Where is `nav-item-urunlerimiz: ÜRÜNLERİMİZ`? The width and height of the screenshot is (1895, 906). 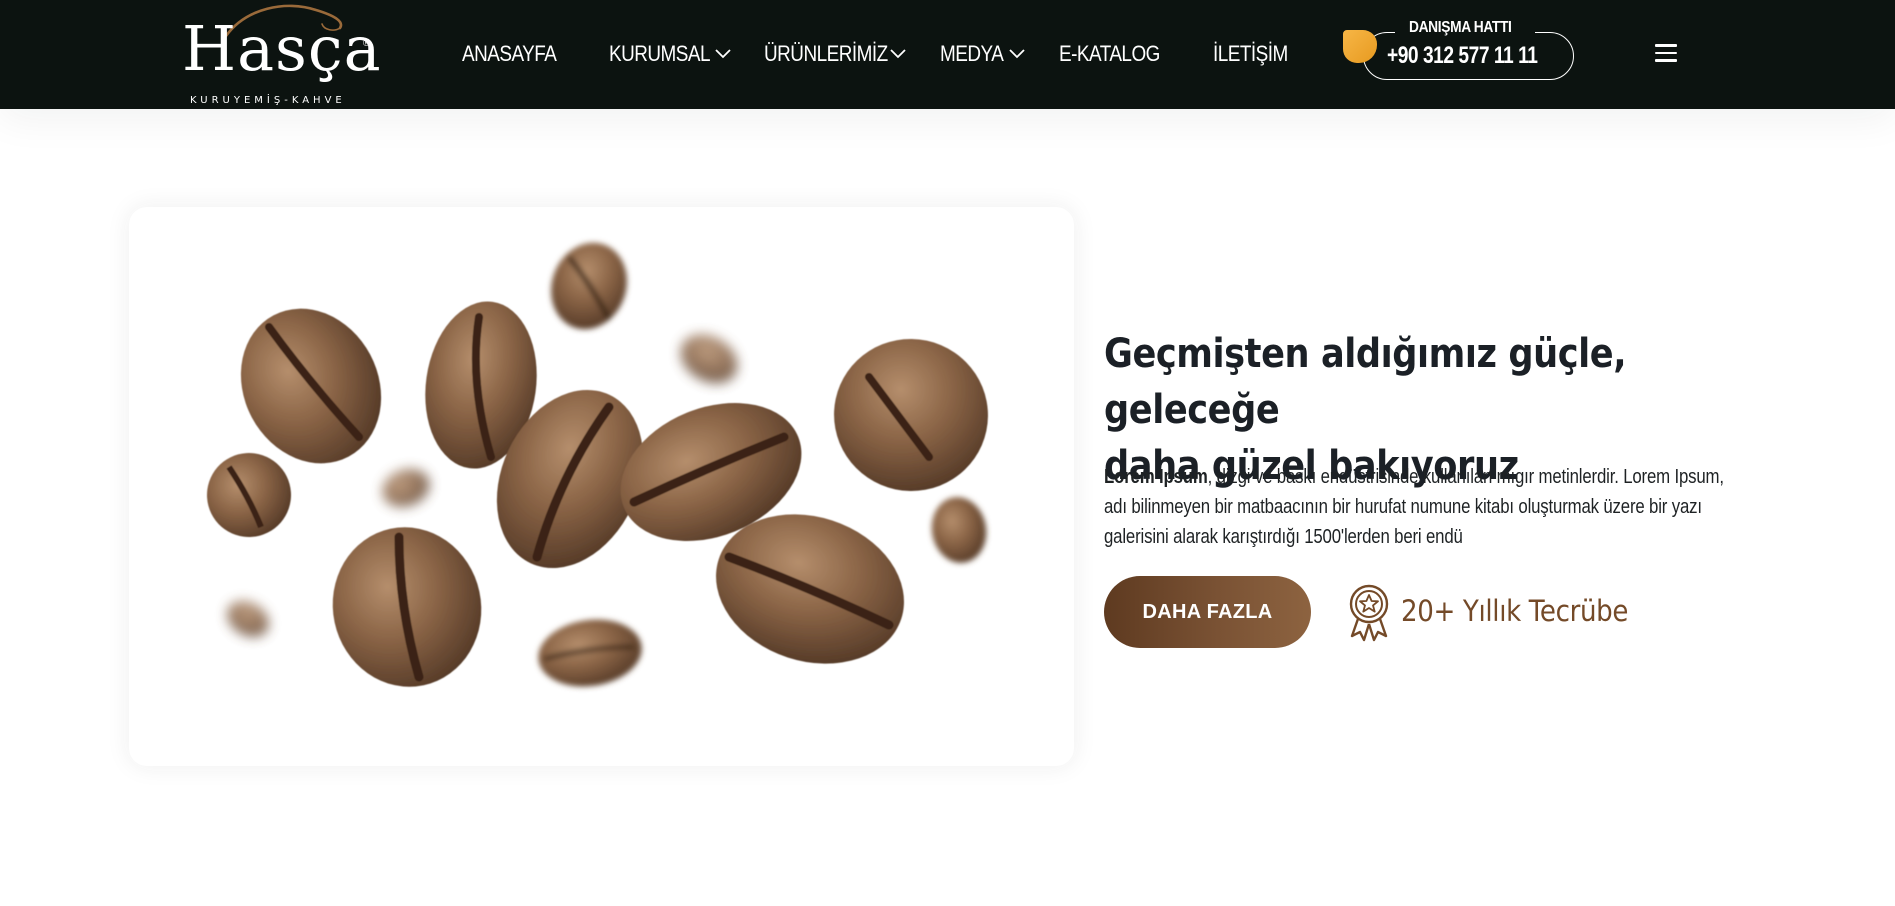 nav-item-urunlerimiz: ÜRÜNLERİMİZ is located at coordinates (826, 54).